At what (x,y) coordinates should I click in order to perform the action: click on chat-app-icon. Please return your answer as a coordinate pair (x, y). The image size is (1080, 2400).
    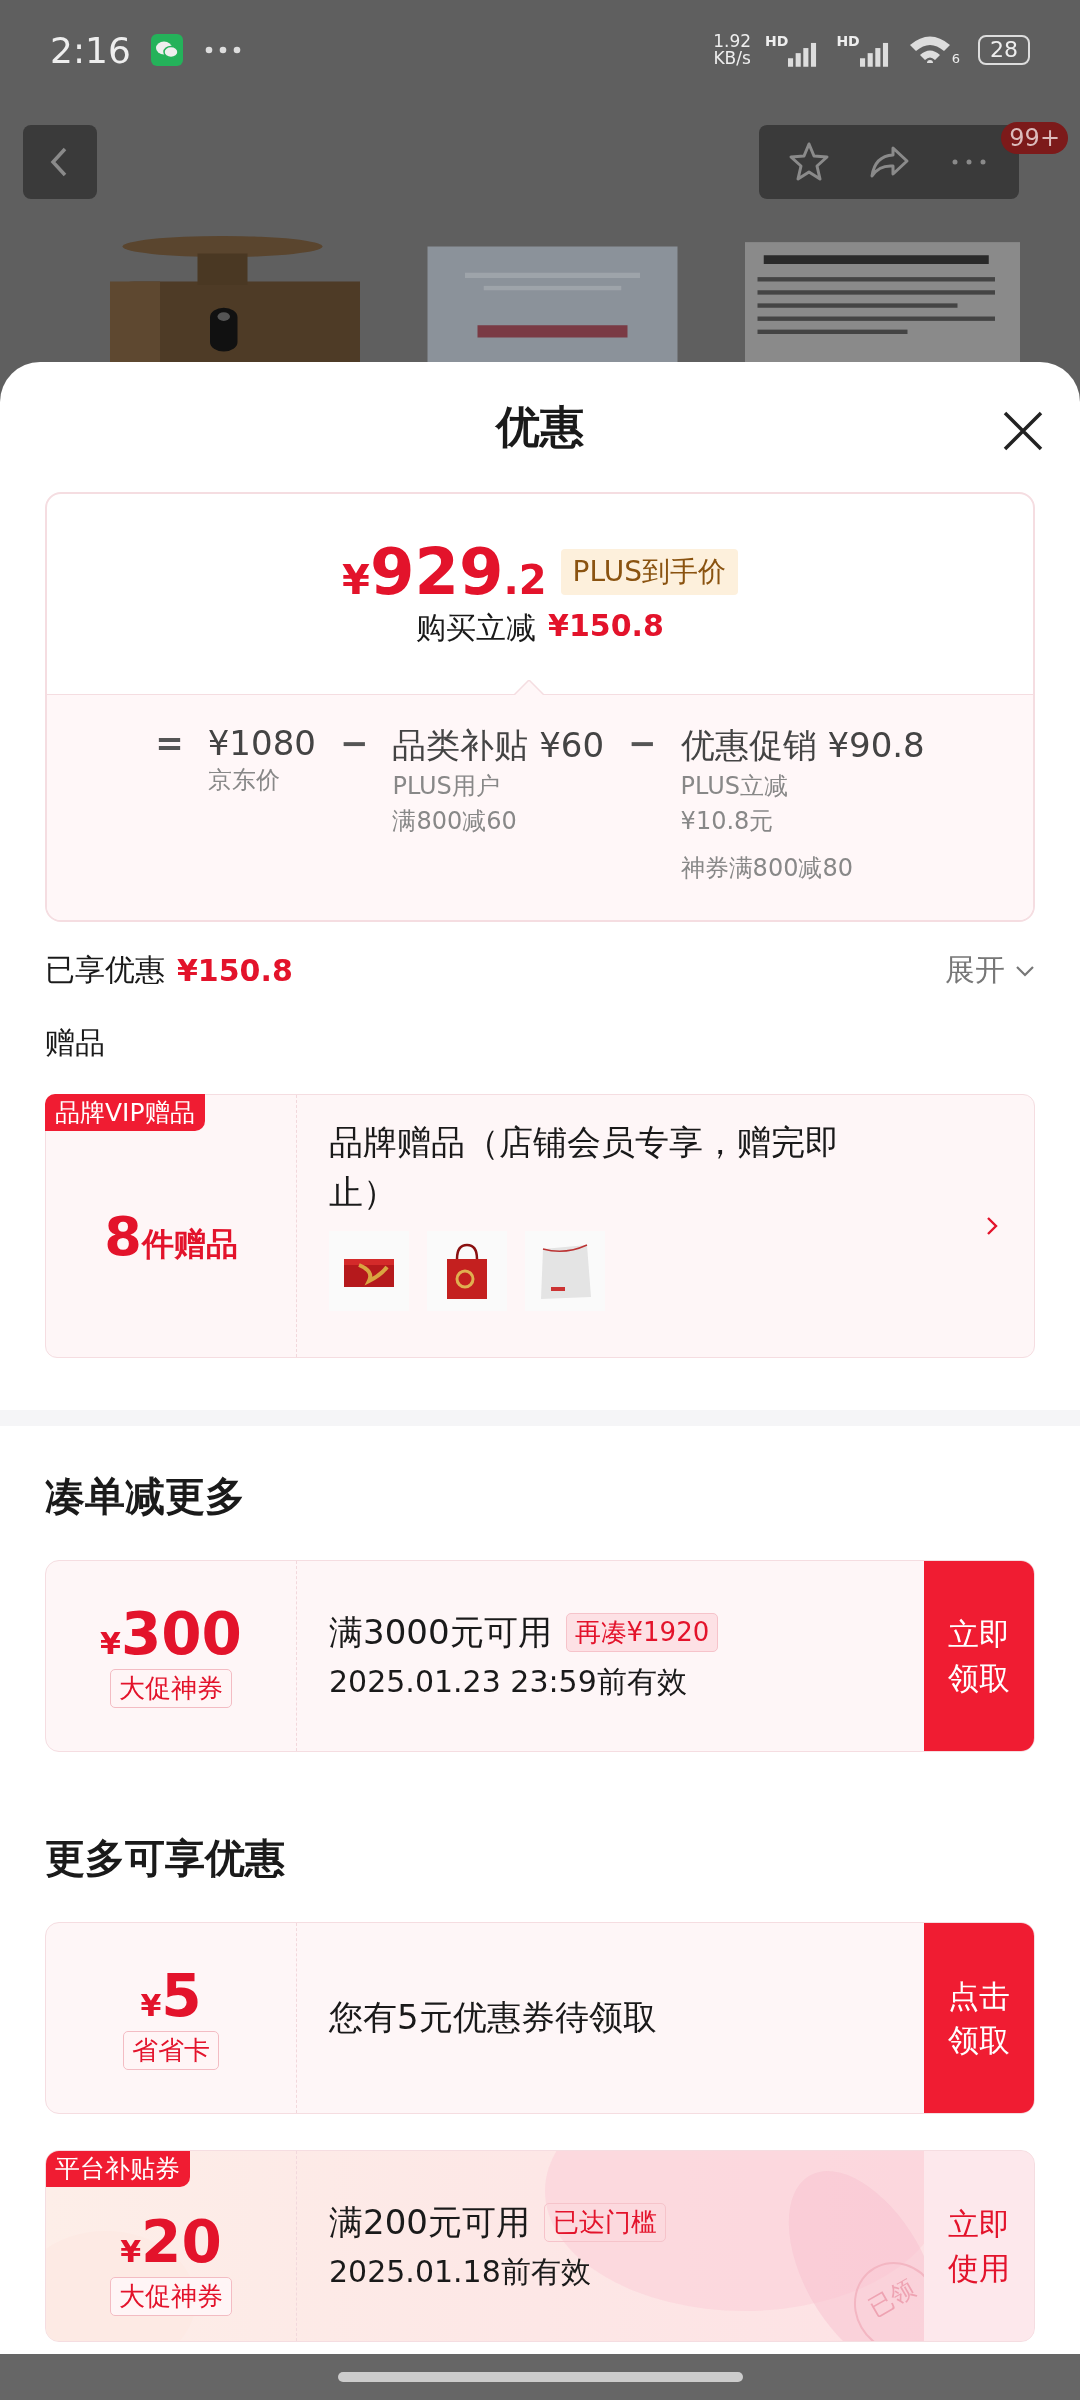
    Looking at the image, I should click on (166, 50).